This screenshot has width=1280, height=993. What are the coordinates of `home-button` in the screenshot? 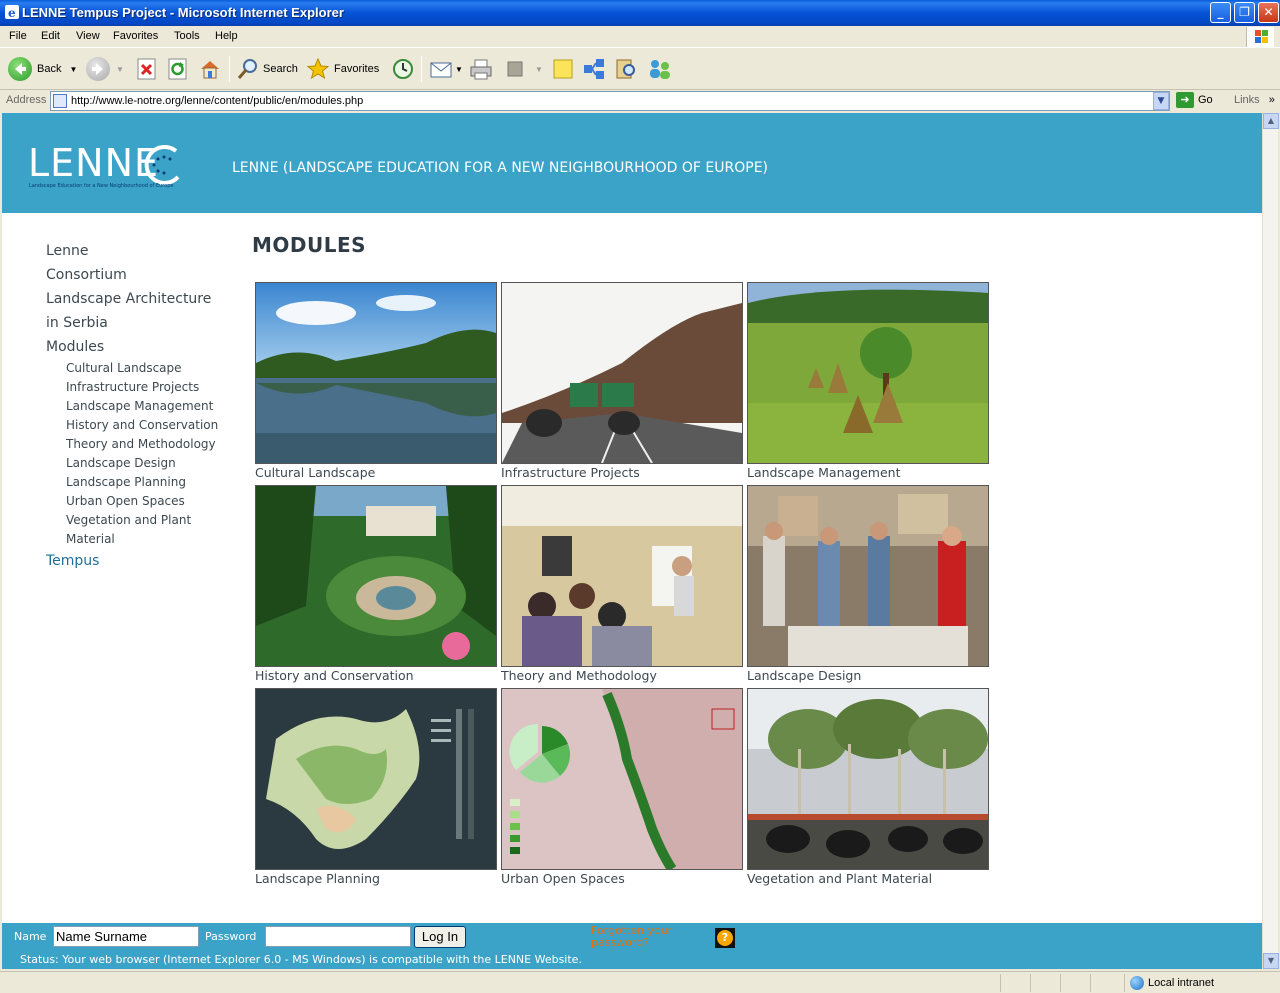 It's located at (210, 69).